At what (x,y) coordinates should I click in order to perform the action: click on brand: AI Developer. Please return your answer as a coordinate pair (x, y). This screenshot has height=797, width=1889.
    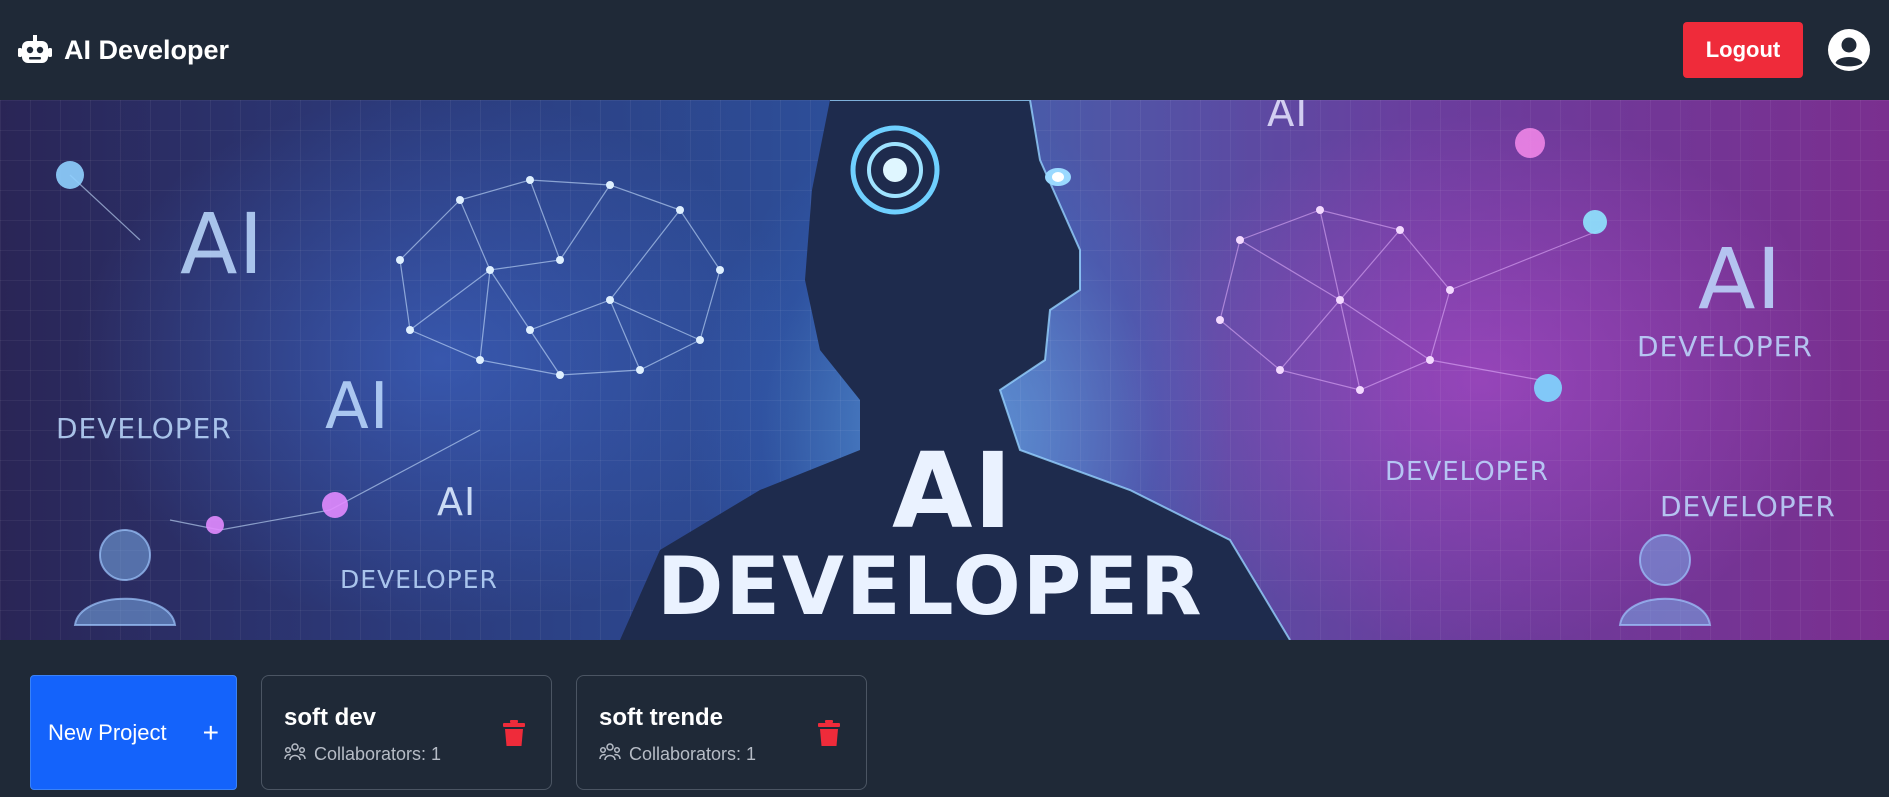
    Looking at the image, I should click on (123, 50).